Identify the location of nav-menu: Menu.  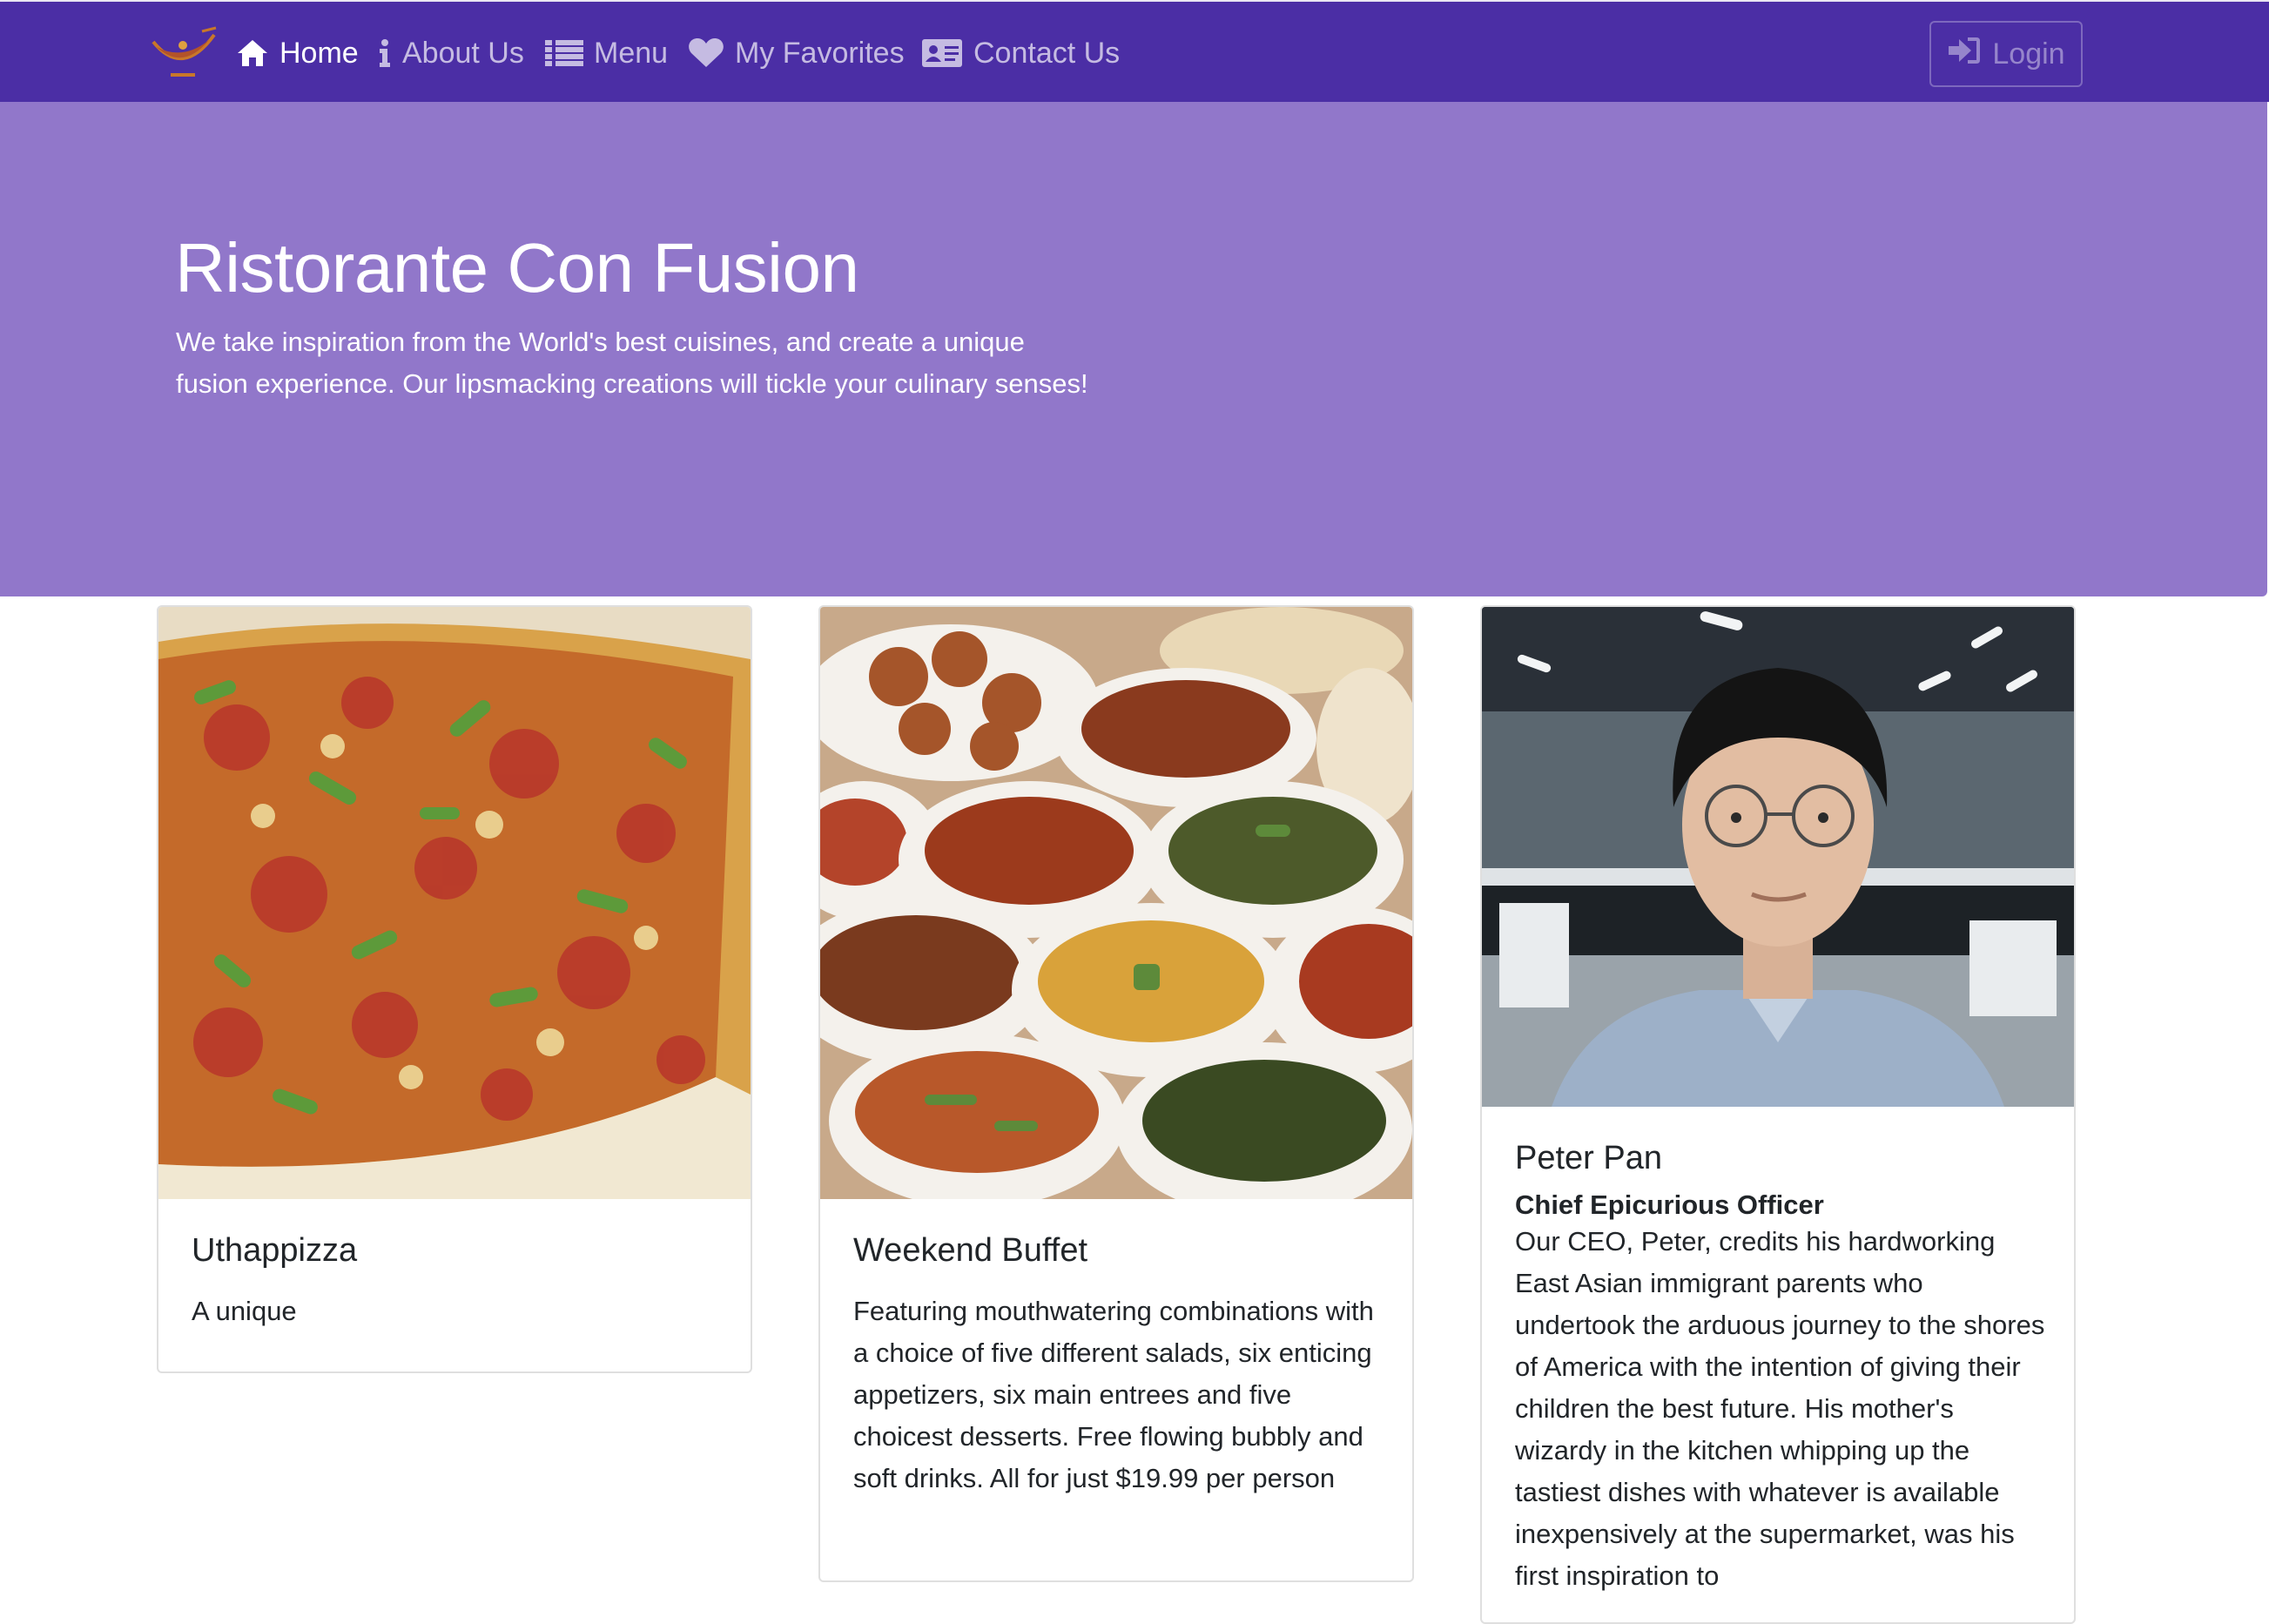
(606, 53).